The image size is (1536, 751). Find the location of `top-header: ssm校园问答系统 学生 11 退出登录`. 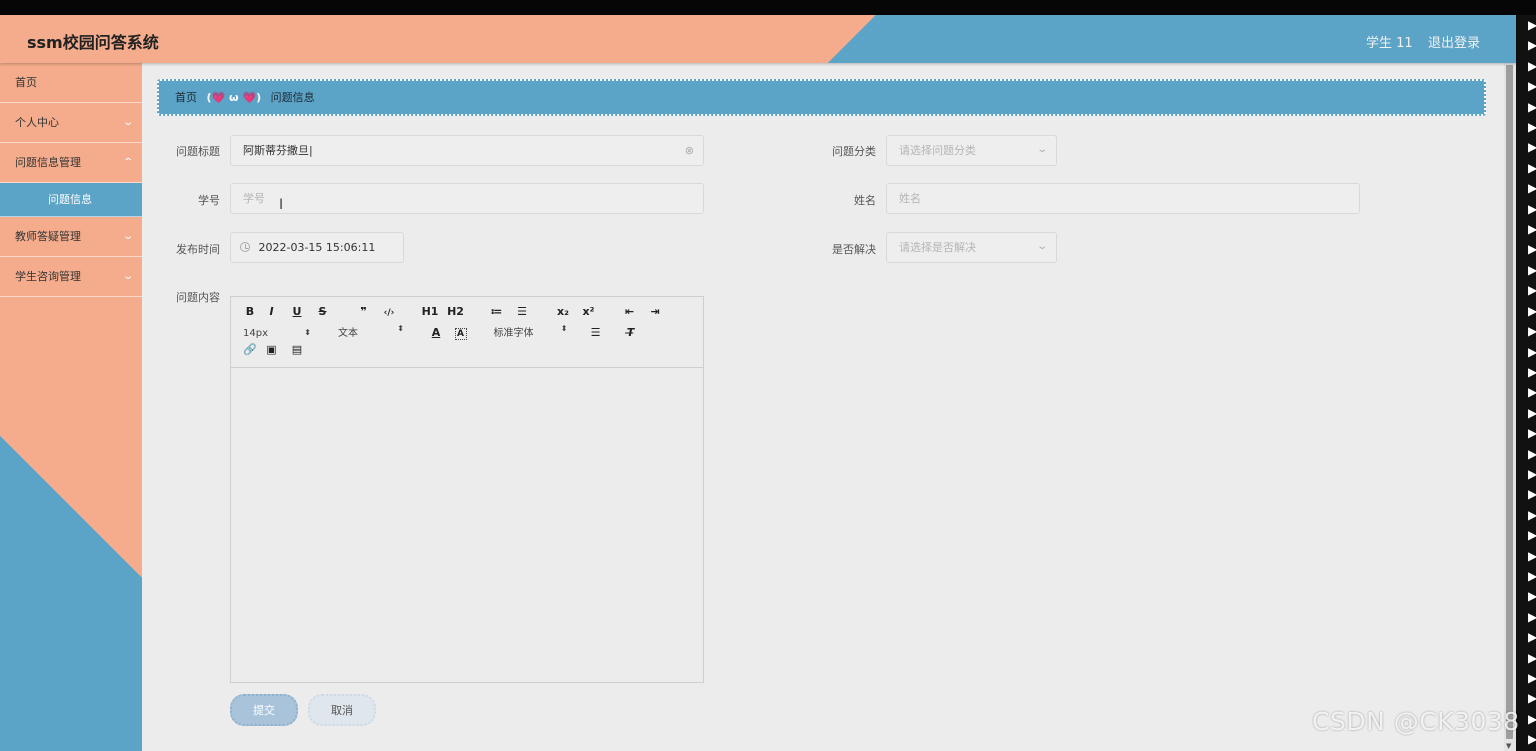

top-header: ssm校园问答系统 学生 11 退出登录 is located at coordinates (758, 39).